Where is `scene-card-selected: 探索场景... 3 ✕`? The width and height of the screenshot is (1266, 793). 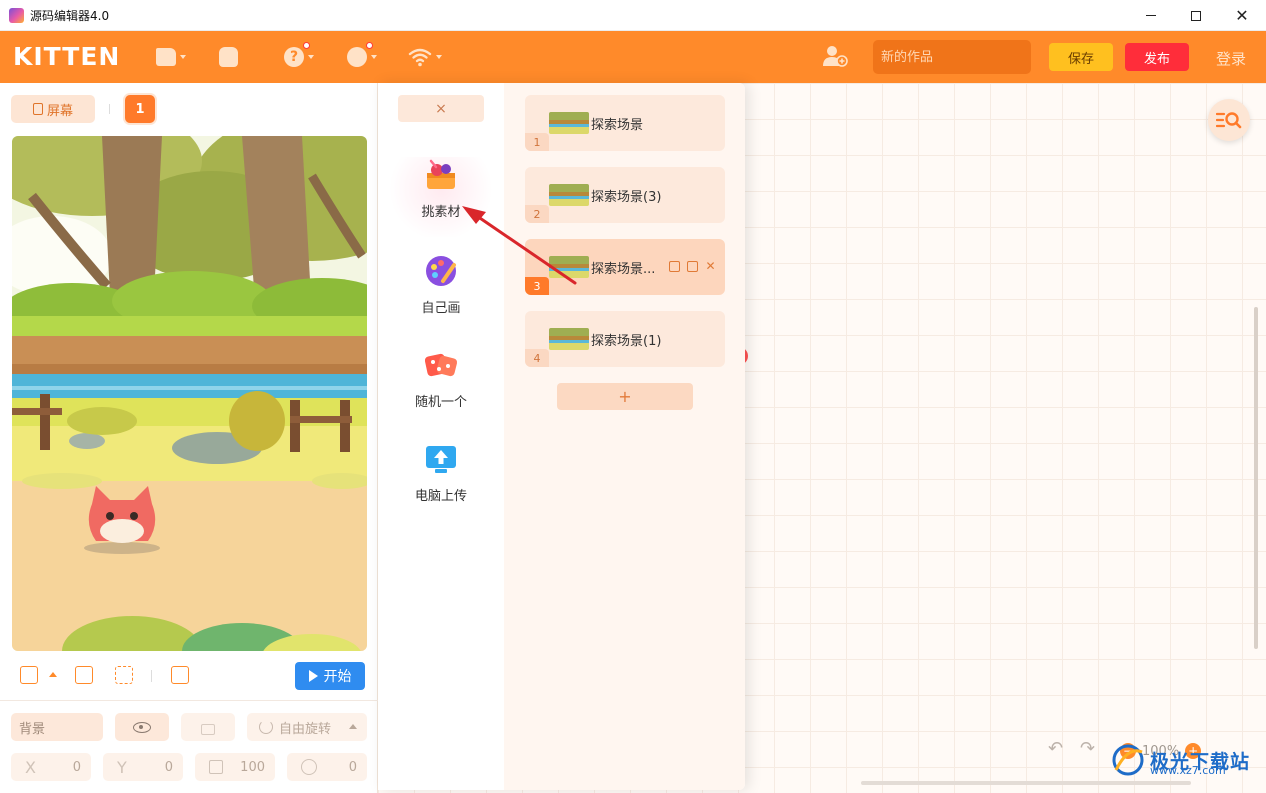
scene-card-selected: 探索场景... 3 ✕ is located at coordinates (625, 267).